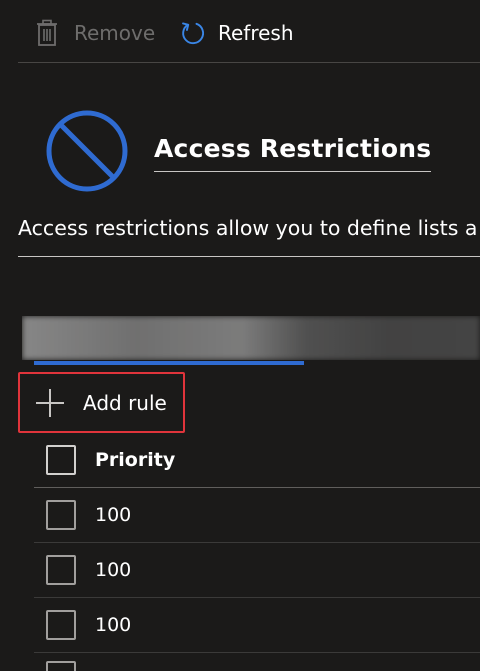  I want to click on refresh-button: Refresh, so click(237, 33).